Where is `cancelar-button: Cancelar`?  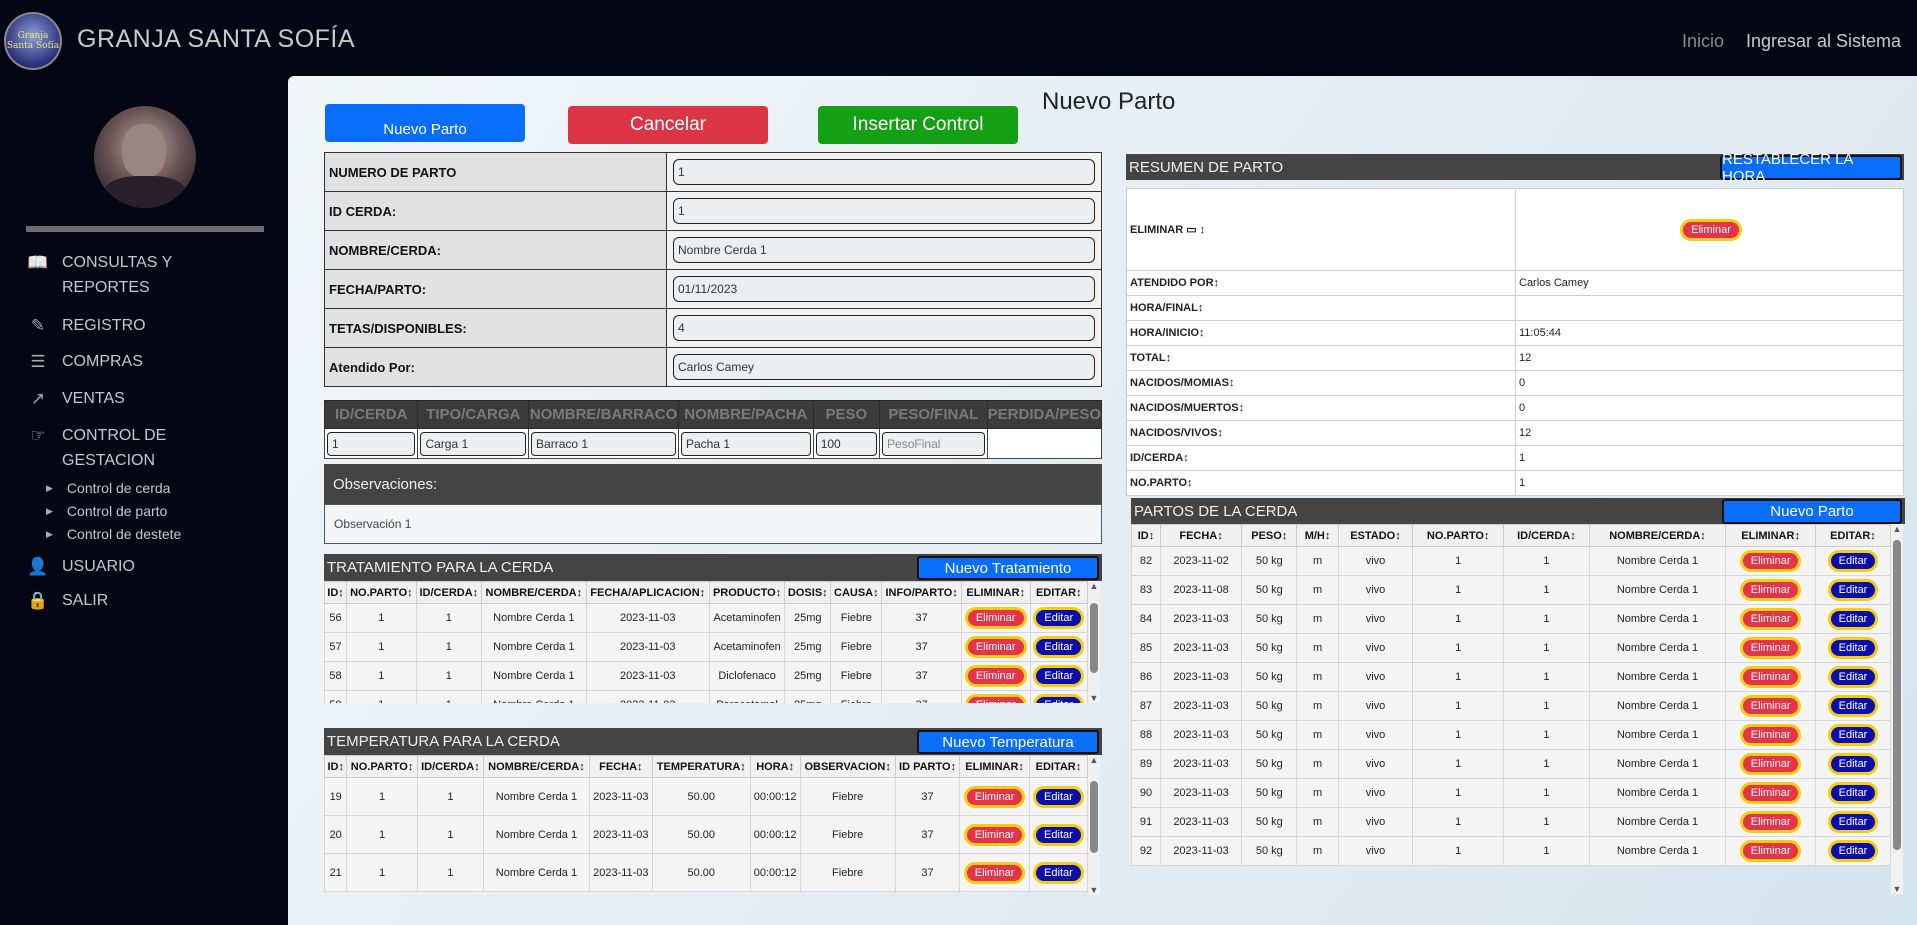
cancelar-button: Cancelar is located at coordinates (668, 125).